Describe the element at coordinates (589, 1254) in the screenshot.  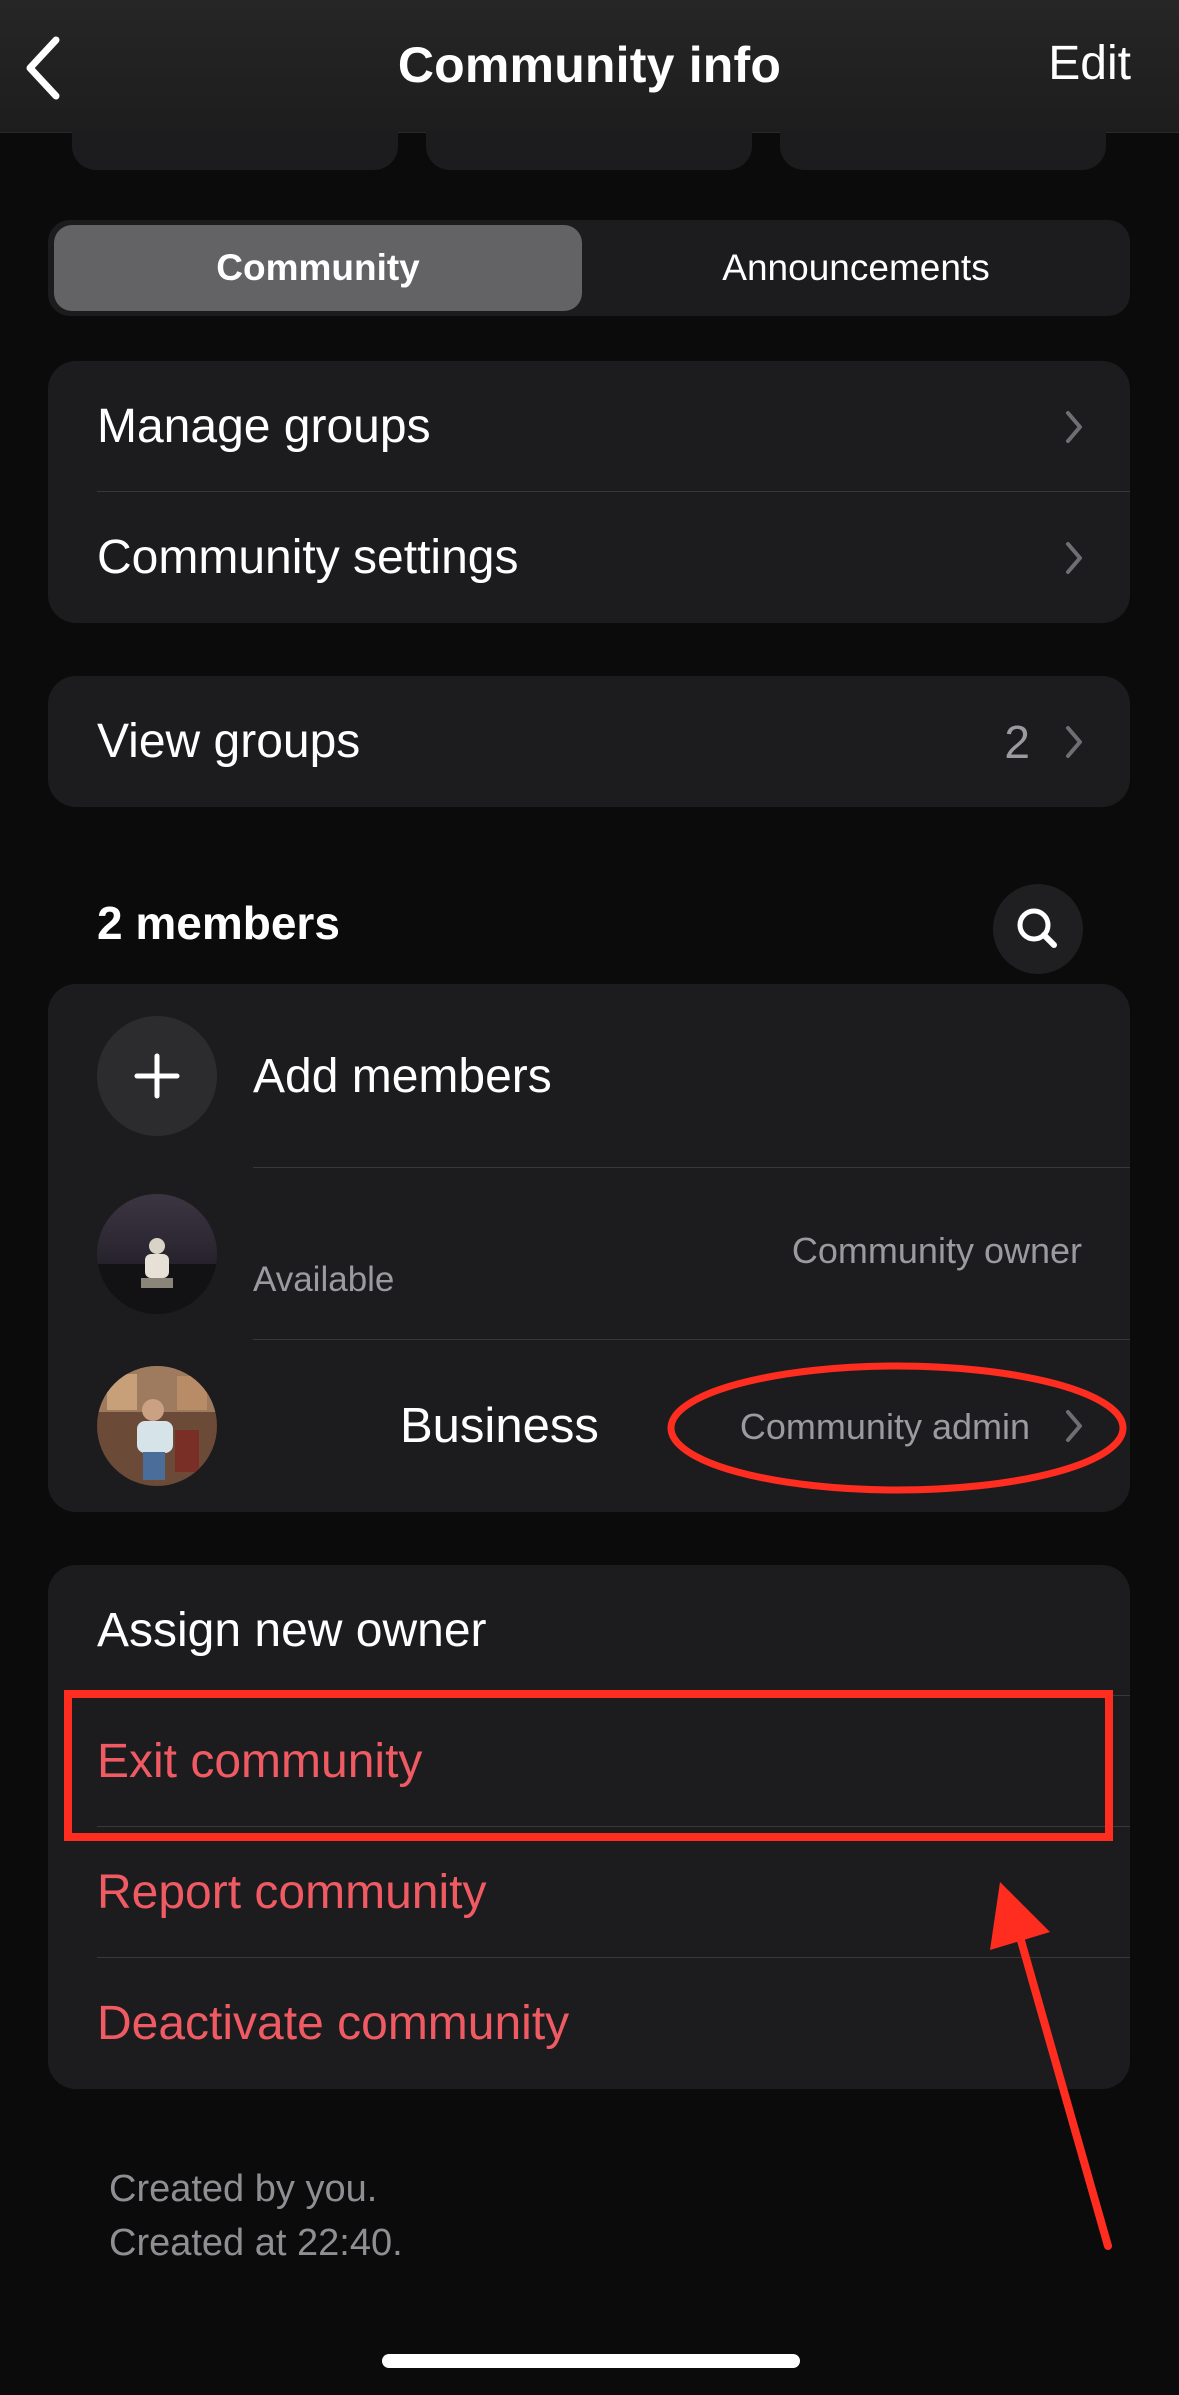
I see `member-row-owner: Available Community owner` at that location.